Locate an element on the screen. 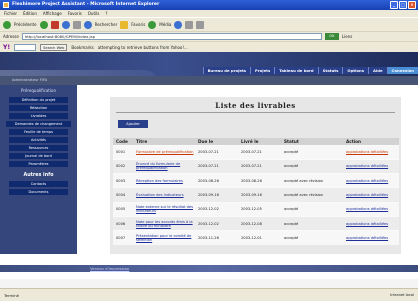 The height and width of the screenshot is (301, 418). sidebar-section-other: Autres info is located at coordinates (38, 175).